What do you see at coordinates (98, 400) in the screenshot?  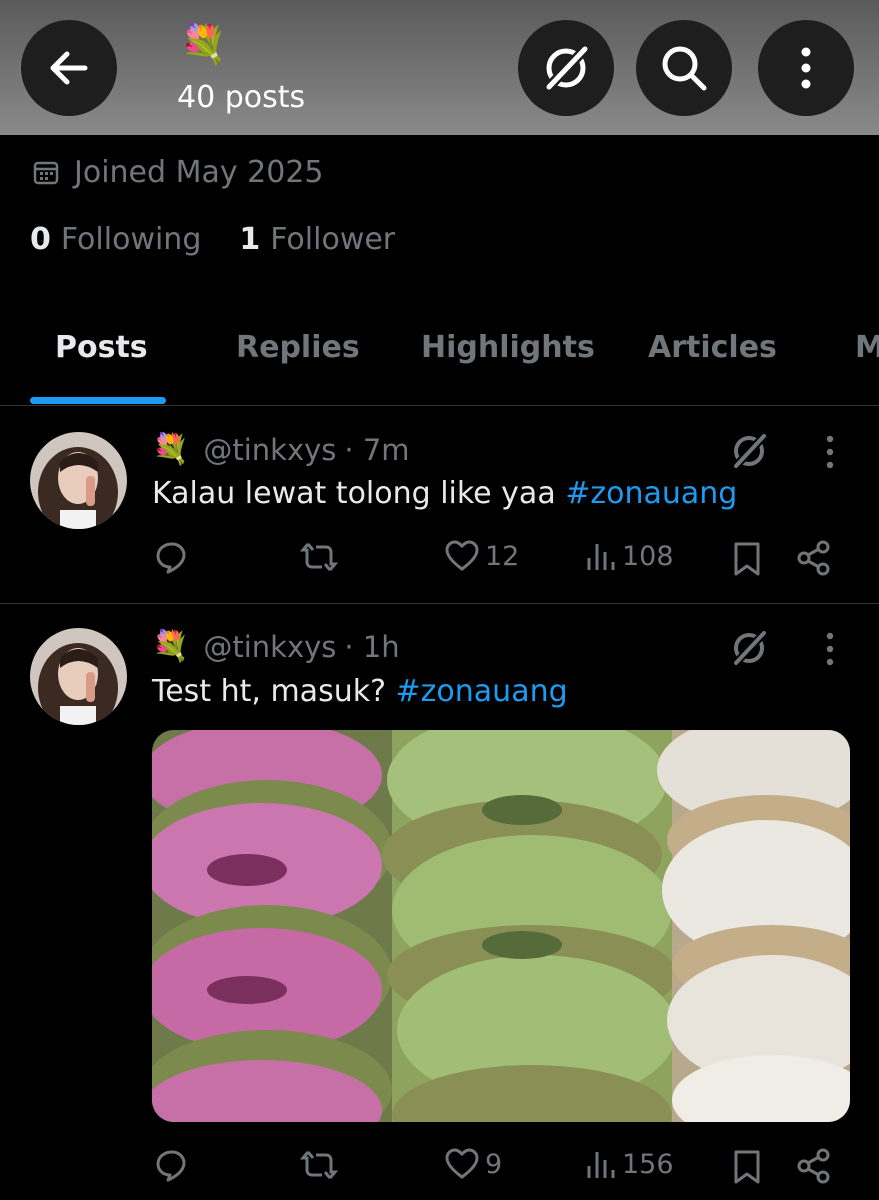 I see `active-tab-indicator` at bounding box center [98, 400].